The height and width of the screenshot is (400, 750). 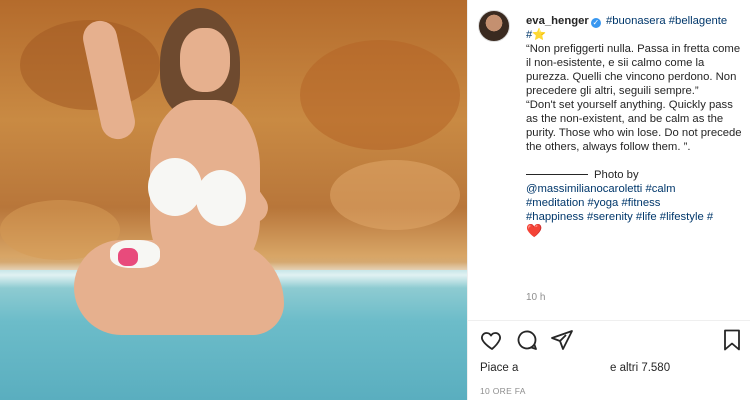 I want to click on model-face, so click(x=205, y=60).